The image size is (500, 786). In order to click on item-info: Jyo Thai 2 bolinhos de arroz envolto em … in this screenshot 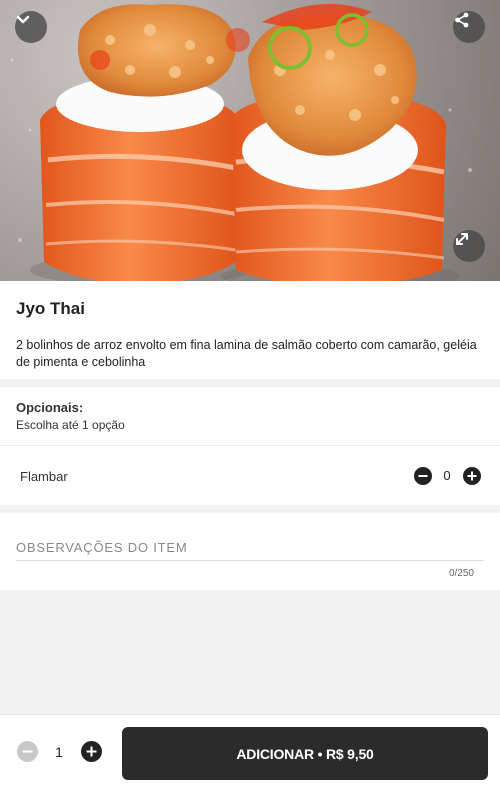, I will do `click(250, 330)`.